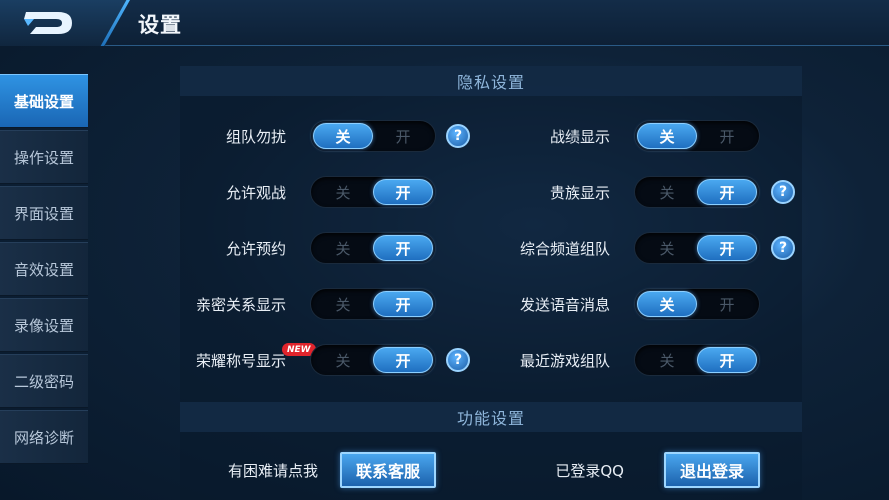 The height and width of the screenshot is (500, 889). I want to click on toggle-team-dnd: 关 开, so click(373, 136).